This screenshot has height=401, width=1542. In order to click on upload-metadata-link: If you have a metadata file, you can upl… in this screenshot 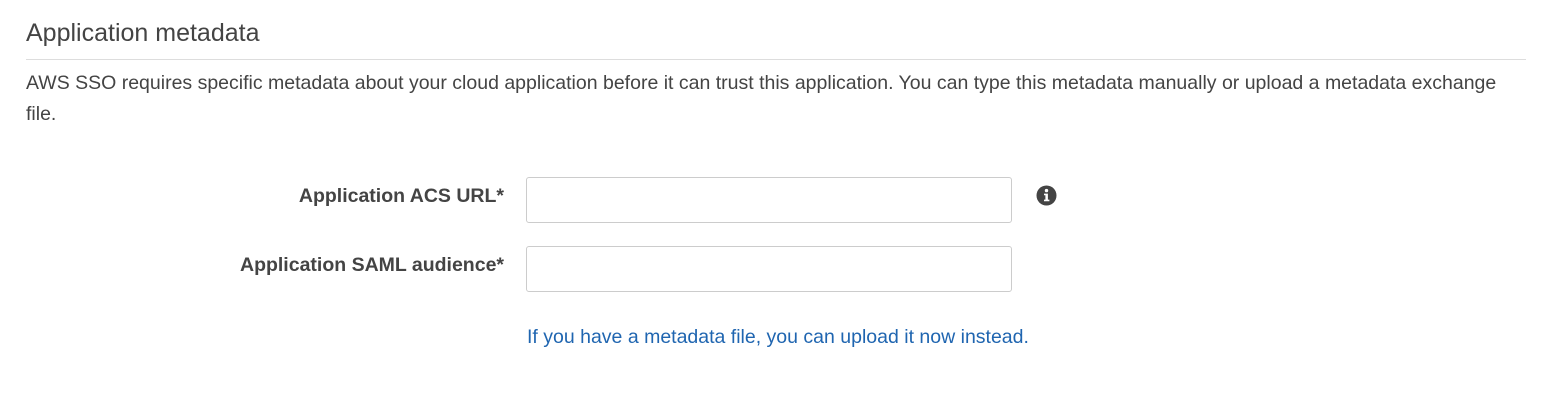, I will do `click(778, 337)`.